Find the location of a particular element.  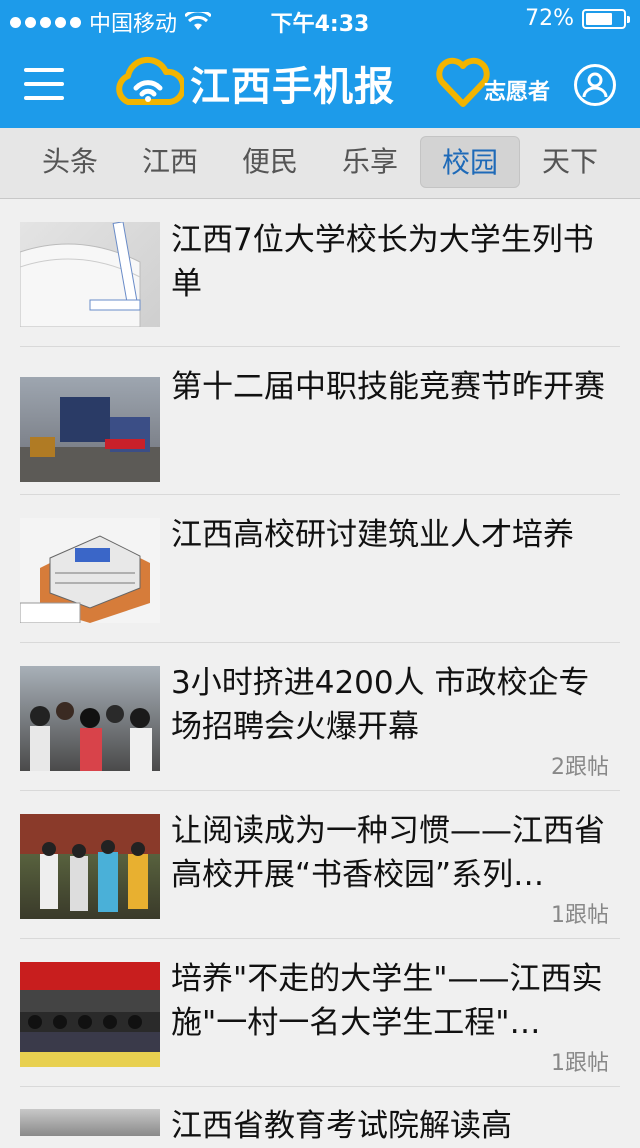

article-title: 第十二届中职技能竞赛节昨开赛 is located at coordinates (388, 387).